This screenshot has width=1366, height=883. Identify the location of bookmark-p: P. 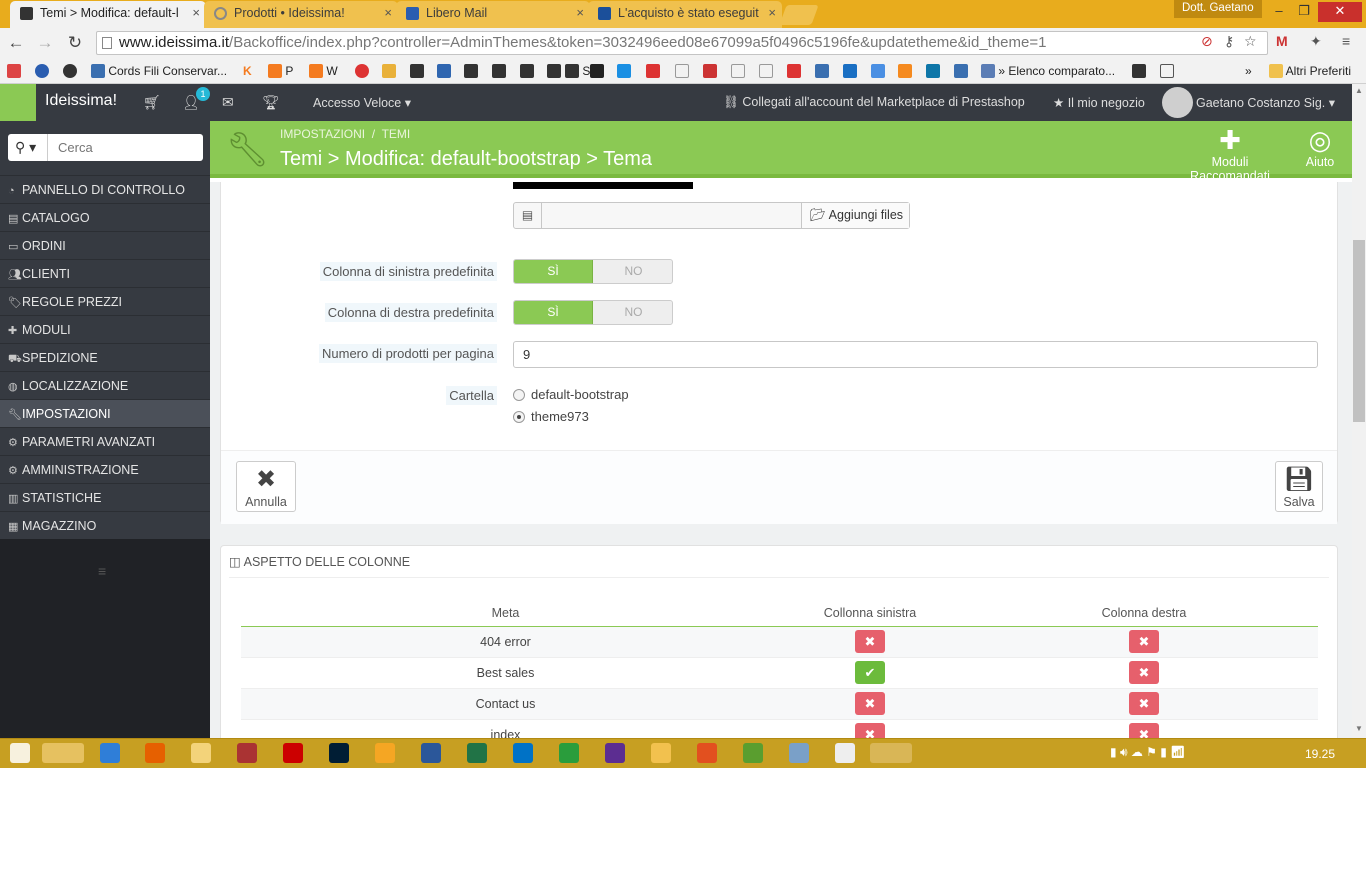
(280, 71).